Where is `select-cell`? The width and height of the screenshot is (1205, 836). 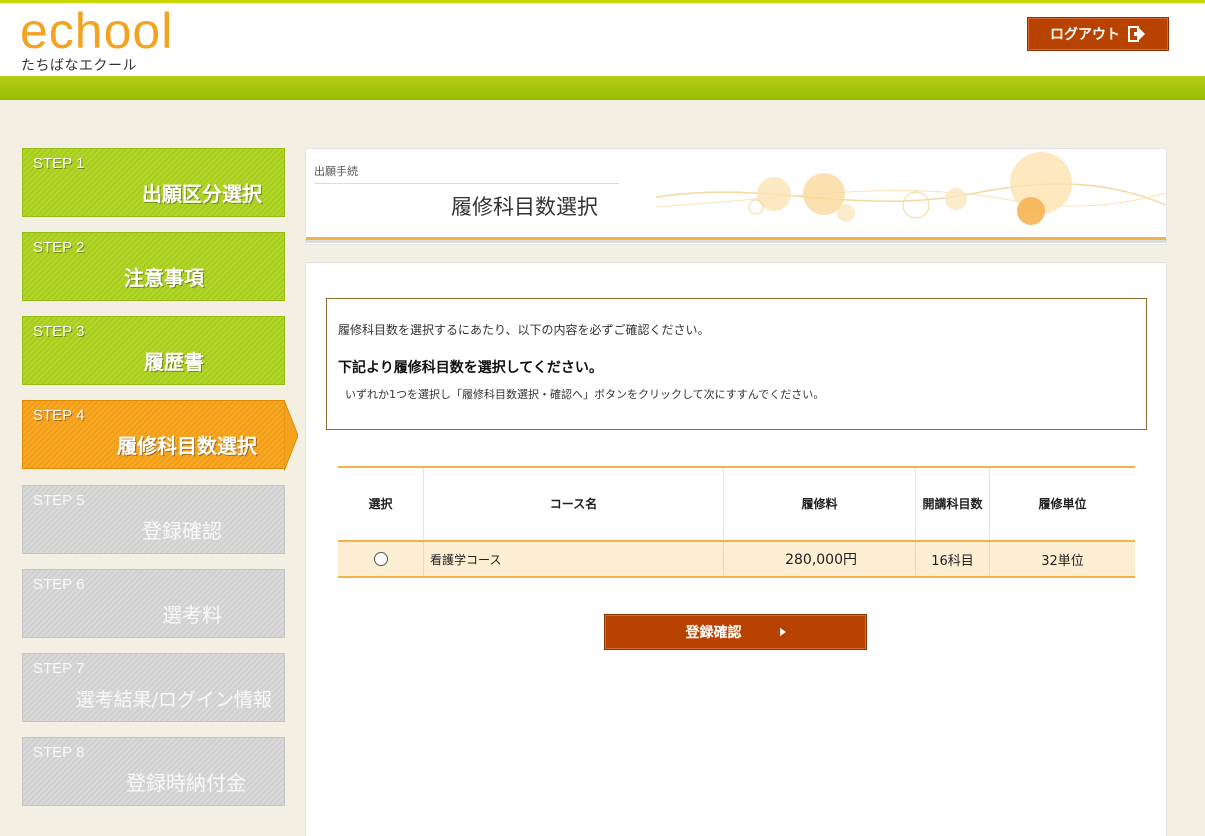
select-cell is located at coordinates (381, 559).